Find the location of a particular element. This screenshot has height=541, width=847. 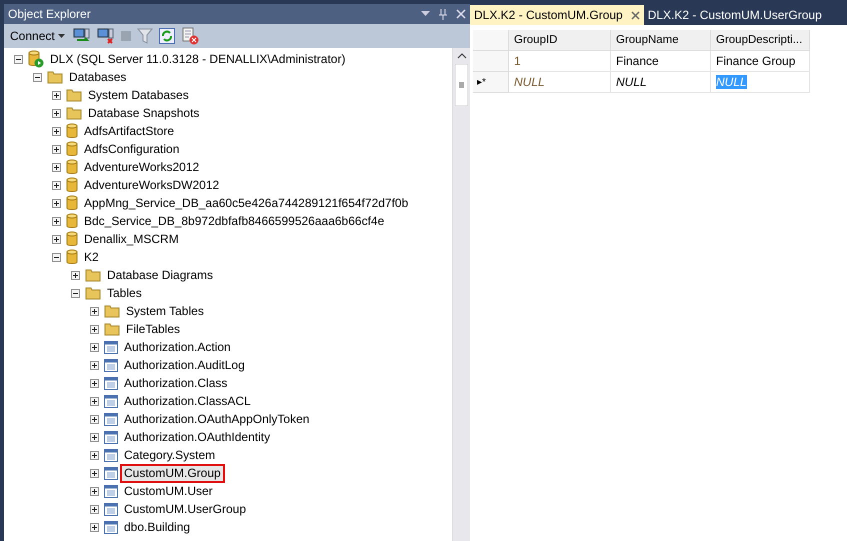

tree-item: K2 is located at coordinates (91, 257).